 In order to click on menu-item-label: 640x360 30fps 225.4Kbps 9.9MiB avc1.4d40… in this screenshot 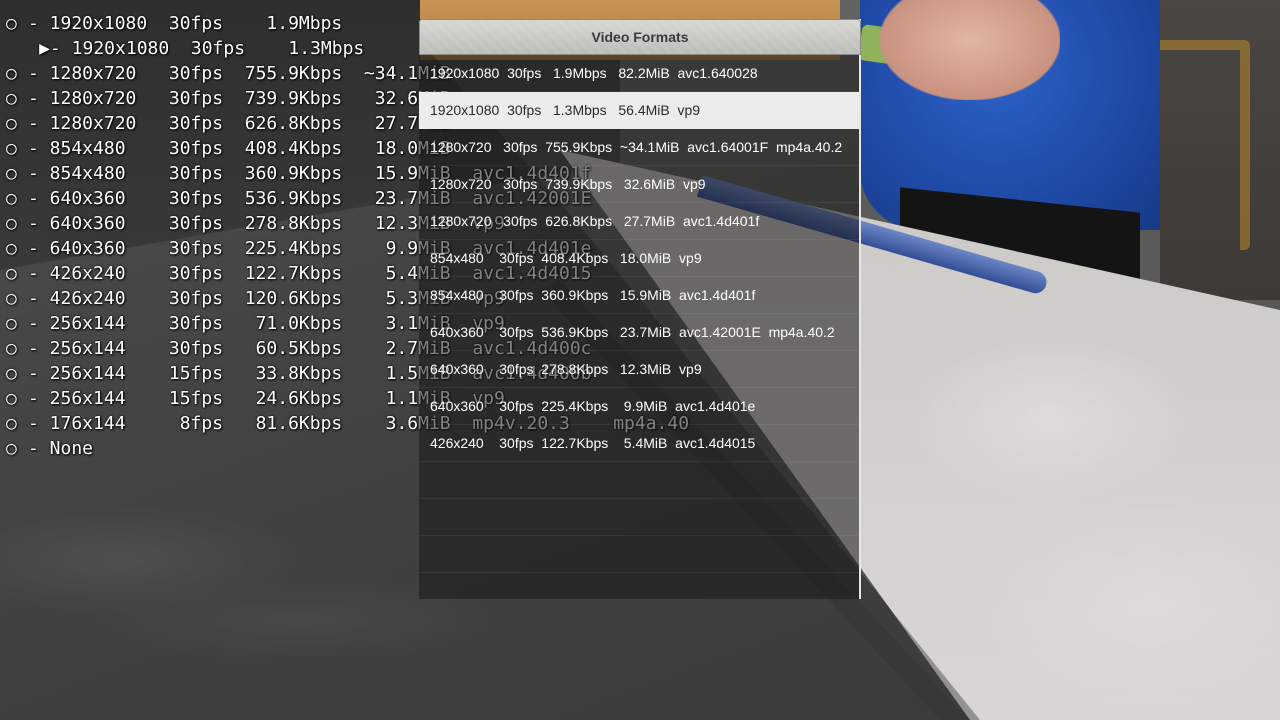, I will do `click(593, 406)`.